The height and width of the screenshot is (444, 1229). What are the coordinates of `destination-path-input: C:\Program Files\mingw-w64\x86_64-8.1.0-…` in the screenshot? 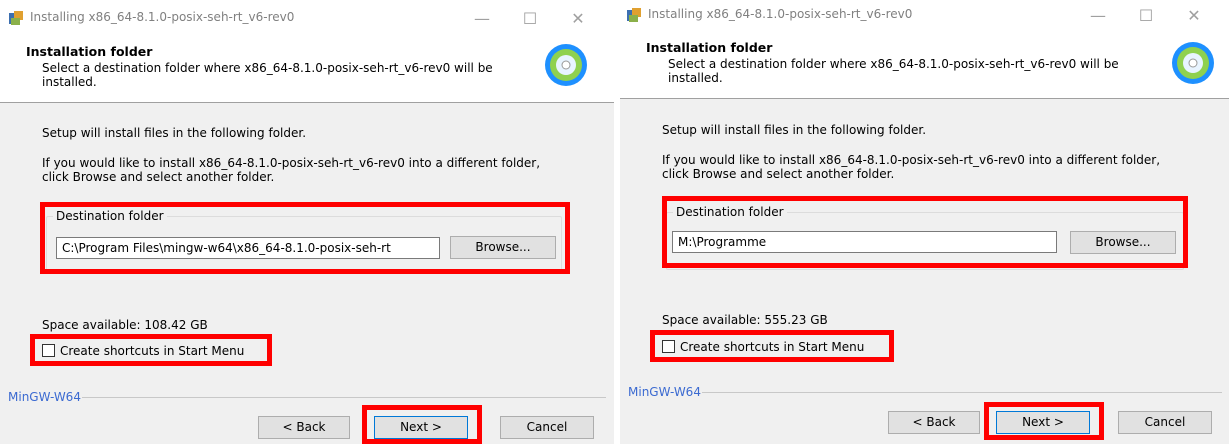 It's located at (248, 248).